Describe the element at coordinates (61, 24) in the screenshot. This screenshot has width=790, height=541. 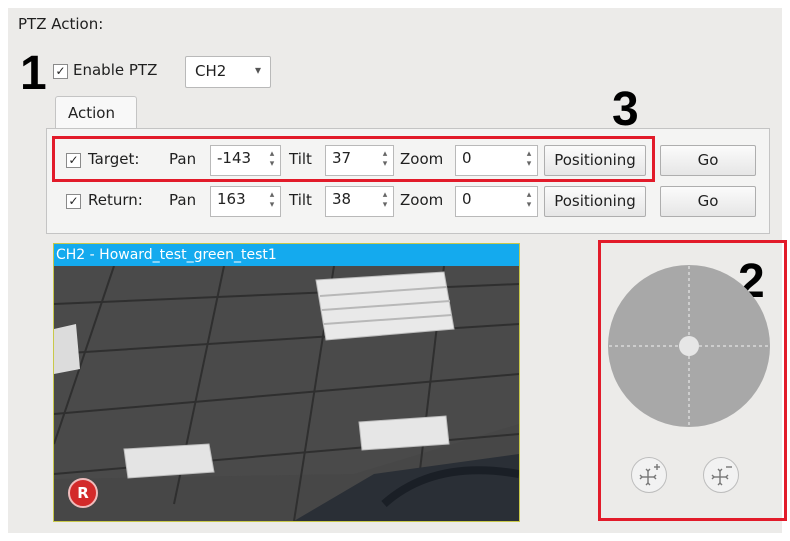
I see `panel-title: PTZ Action:` at that location.